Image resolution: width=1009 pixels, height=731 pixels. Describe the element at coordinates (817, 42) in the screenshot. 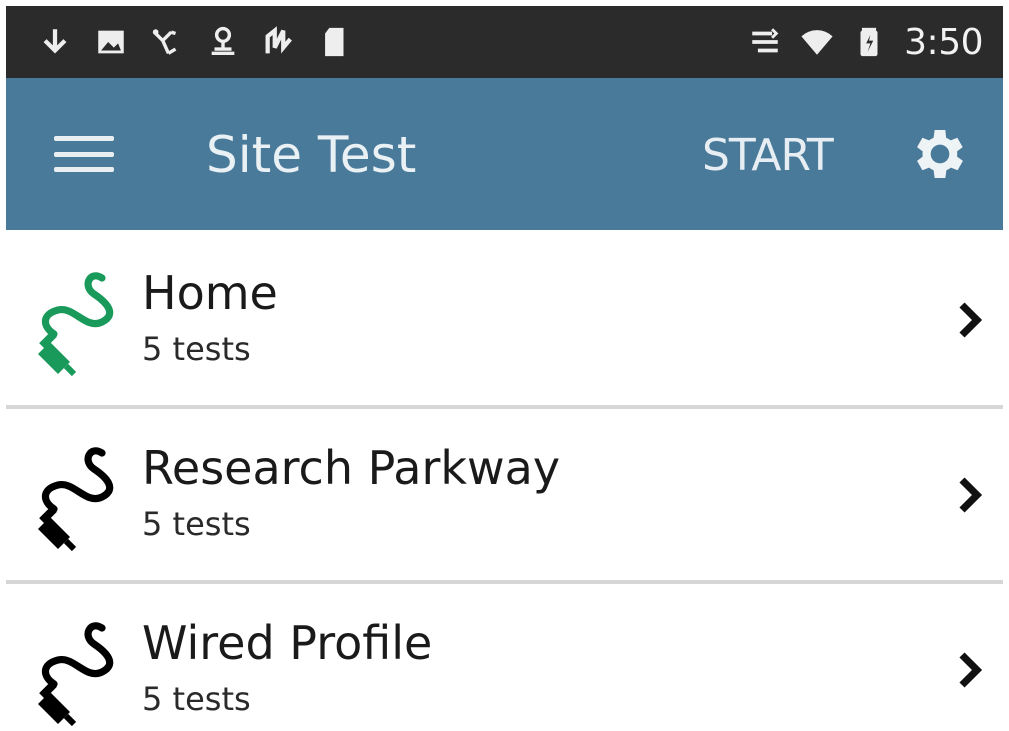

I see `wifi-icon` at that location.